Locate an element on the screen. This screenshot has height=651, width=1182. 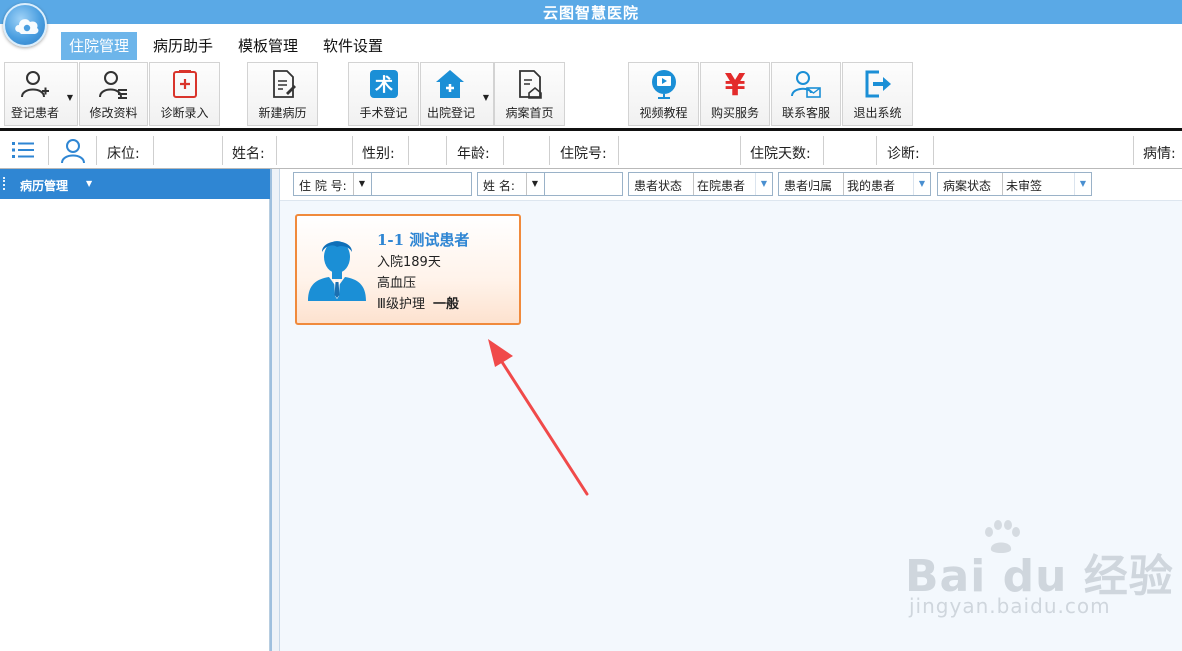
record-status-label: 病案状态 is located at coordinates (967, 186).